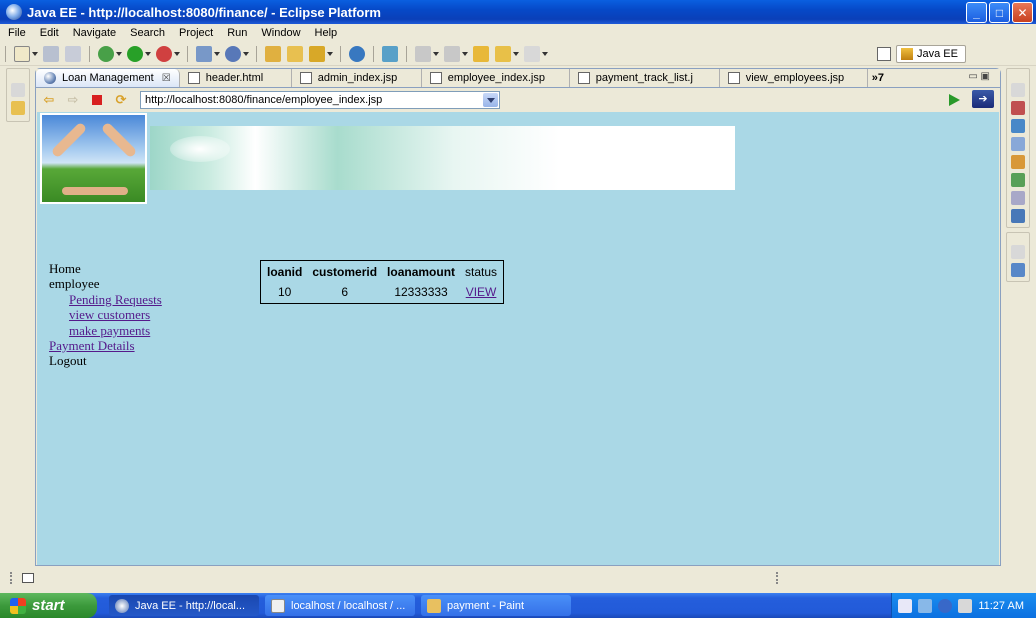 This screenshot has width=1036, height=618. Describe the element at coordinates (204, 53) in the screenshot. I see `new-server-icon` at that location.